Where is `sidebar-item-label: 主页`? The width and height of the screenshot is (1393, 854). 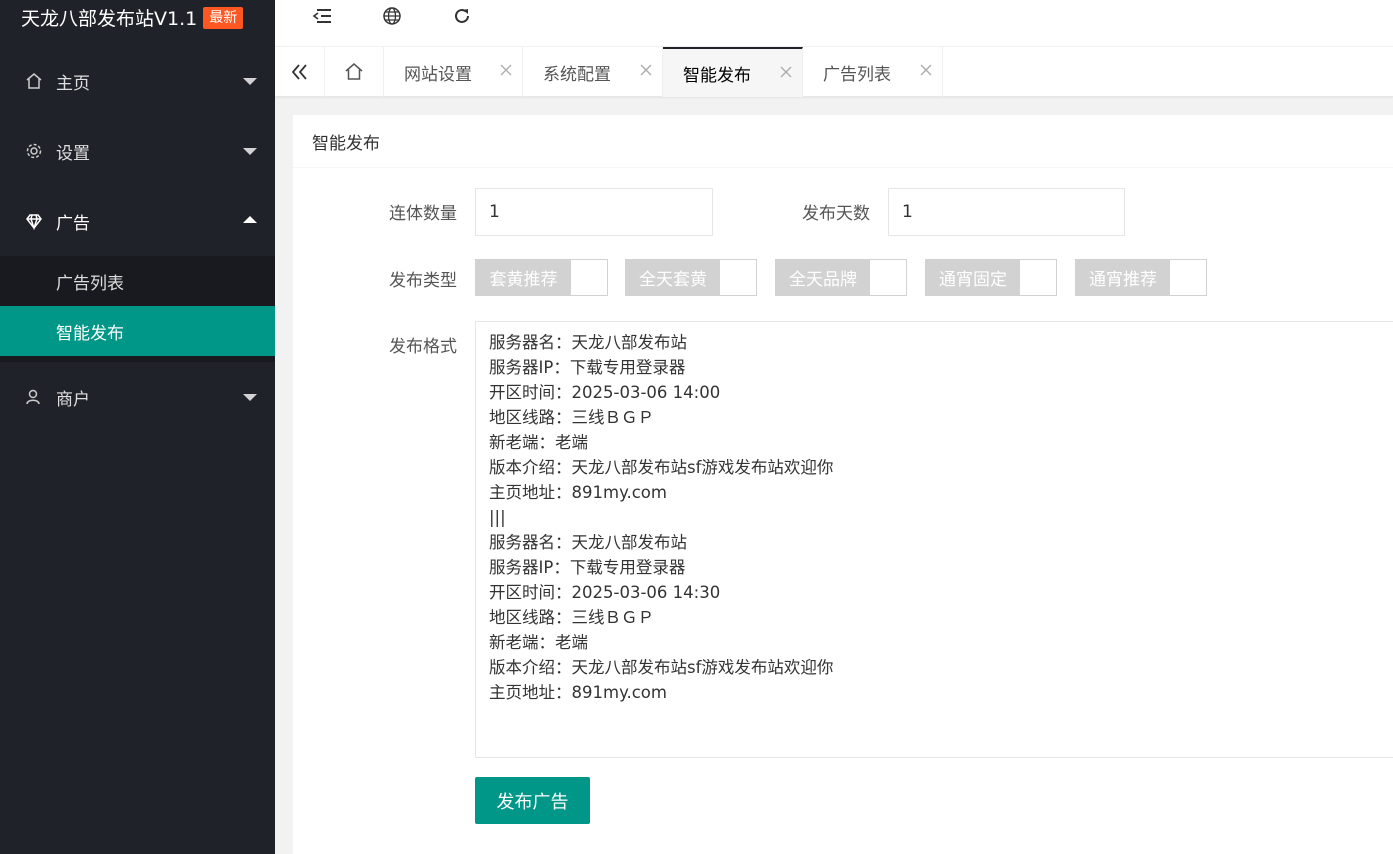 sidebar-item-label: 主页 is located at coordinates (73, 83).